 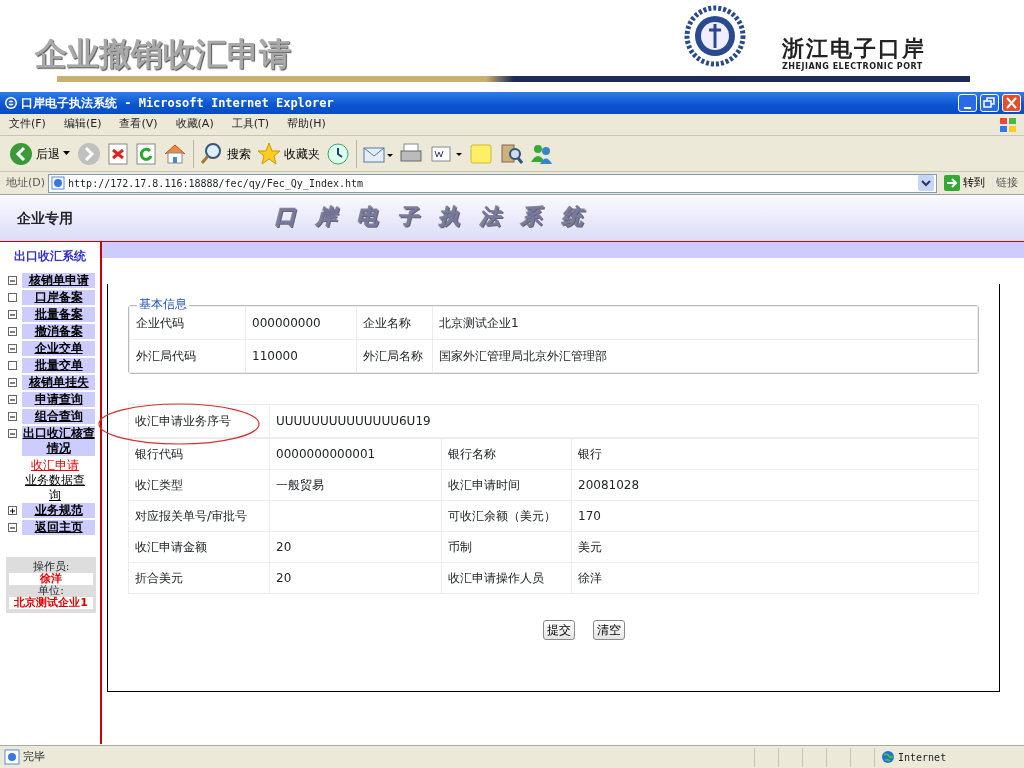 What do you see at coordinates (952, 183) in the screenshot?
I see `arrow-icon` at bounding box center [952, 183].